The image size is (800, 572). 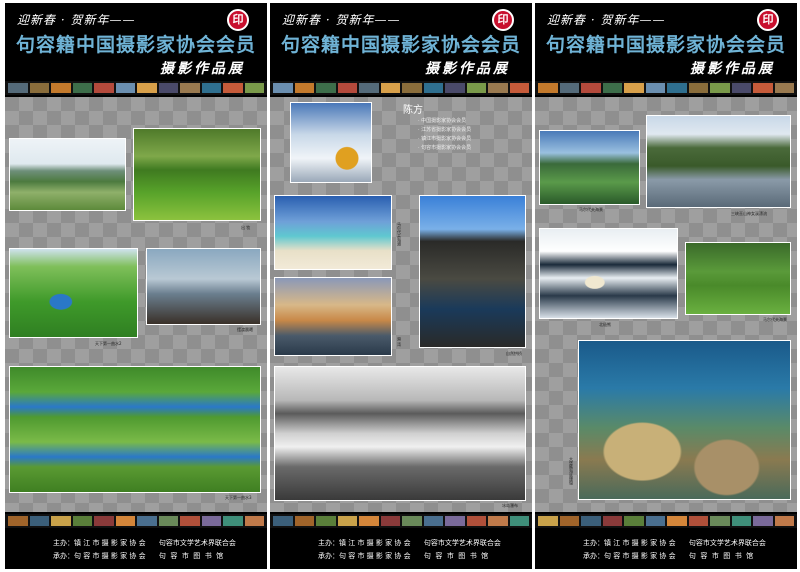 I want to click on photographer-name: 陈方, so click(x=413, y=110).